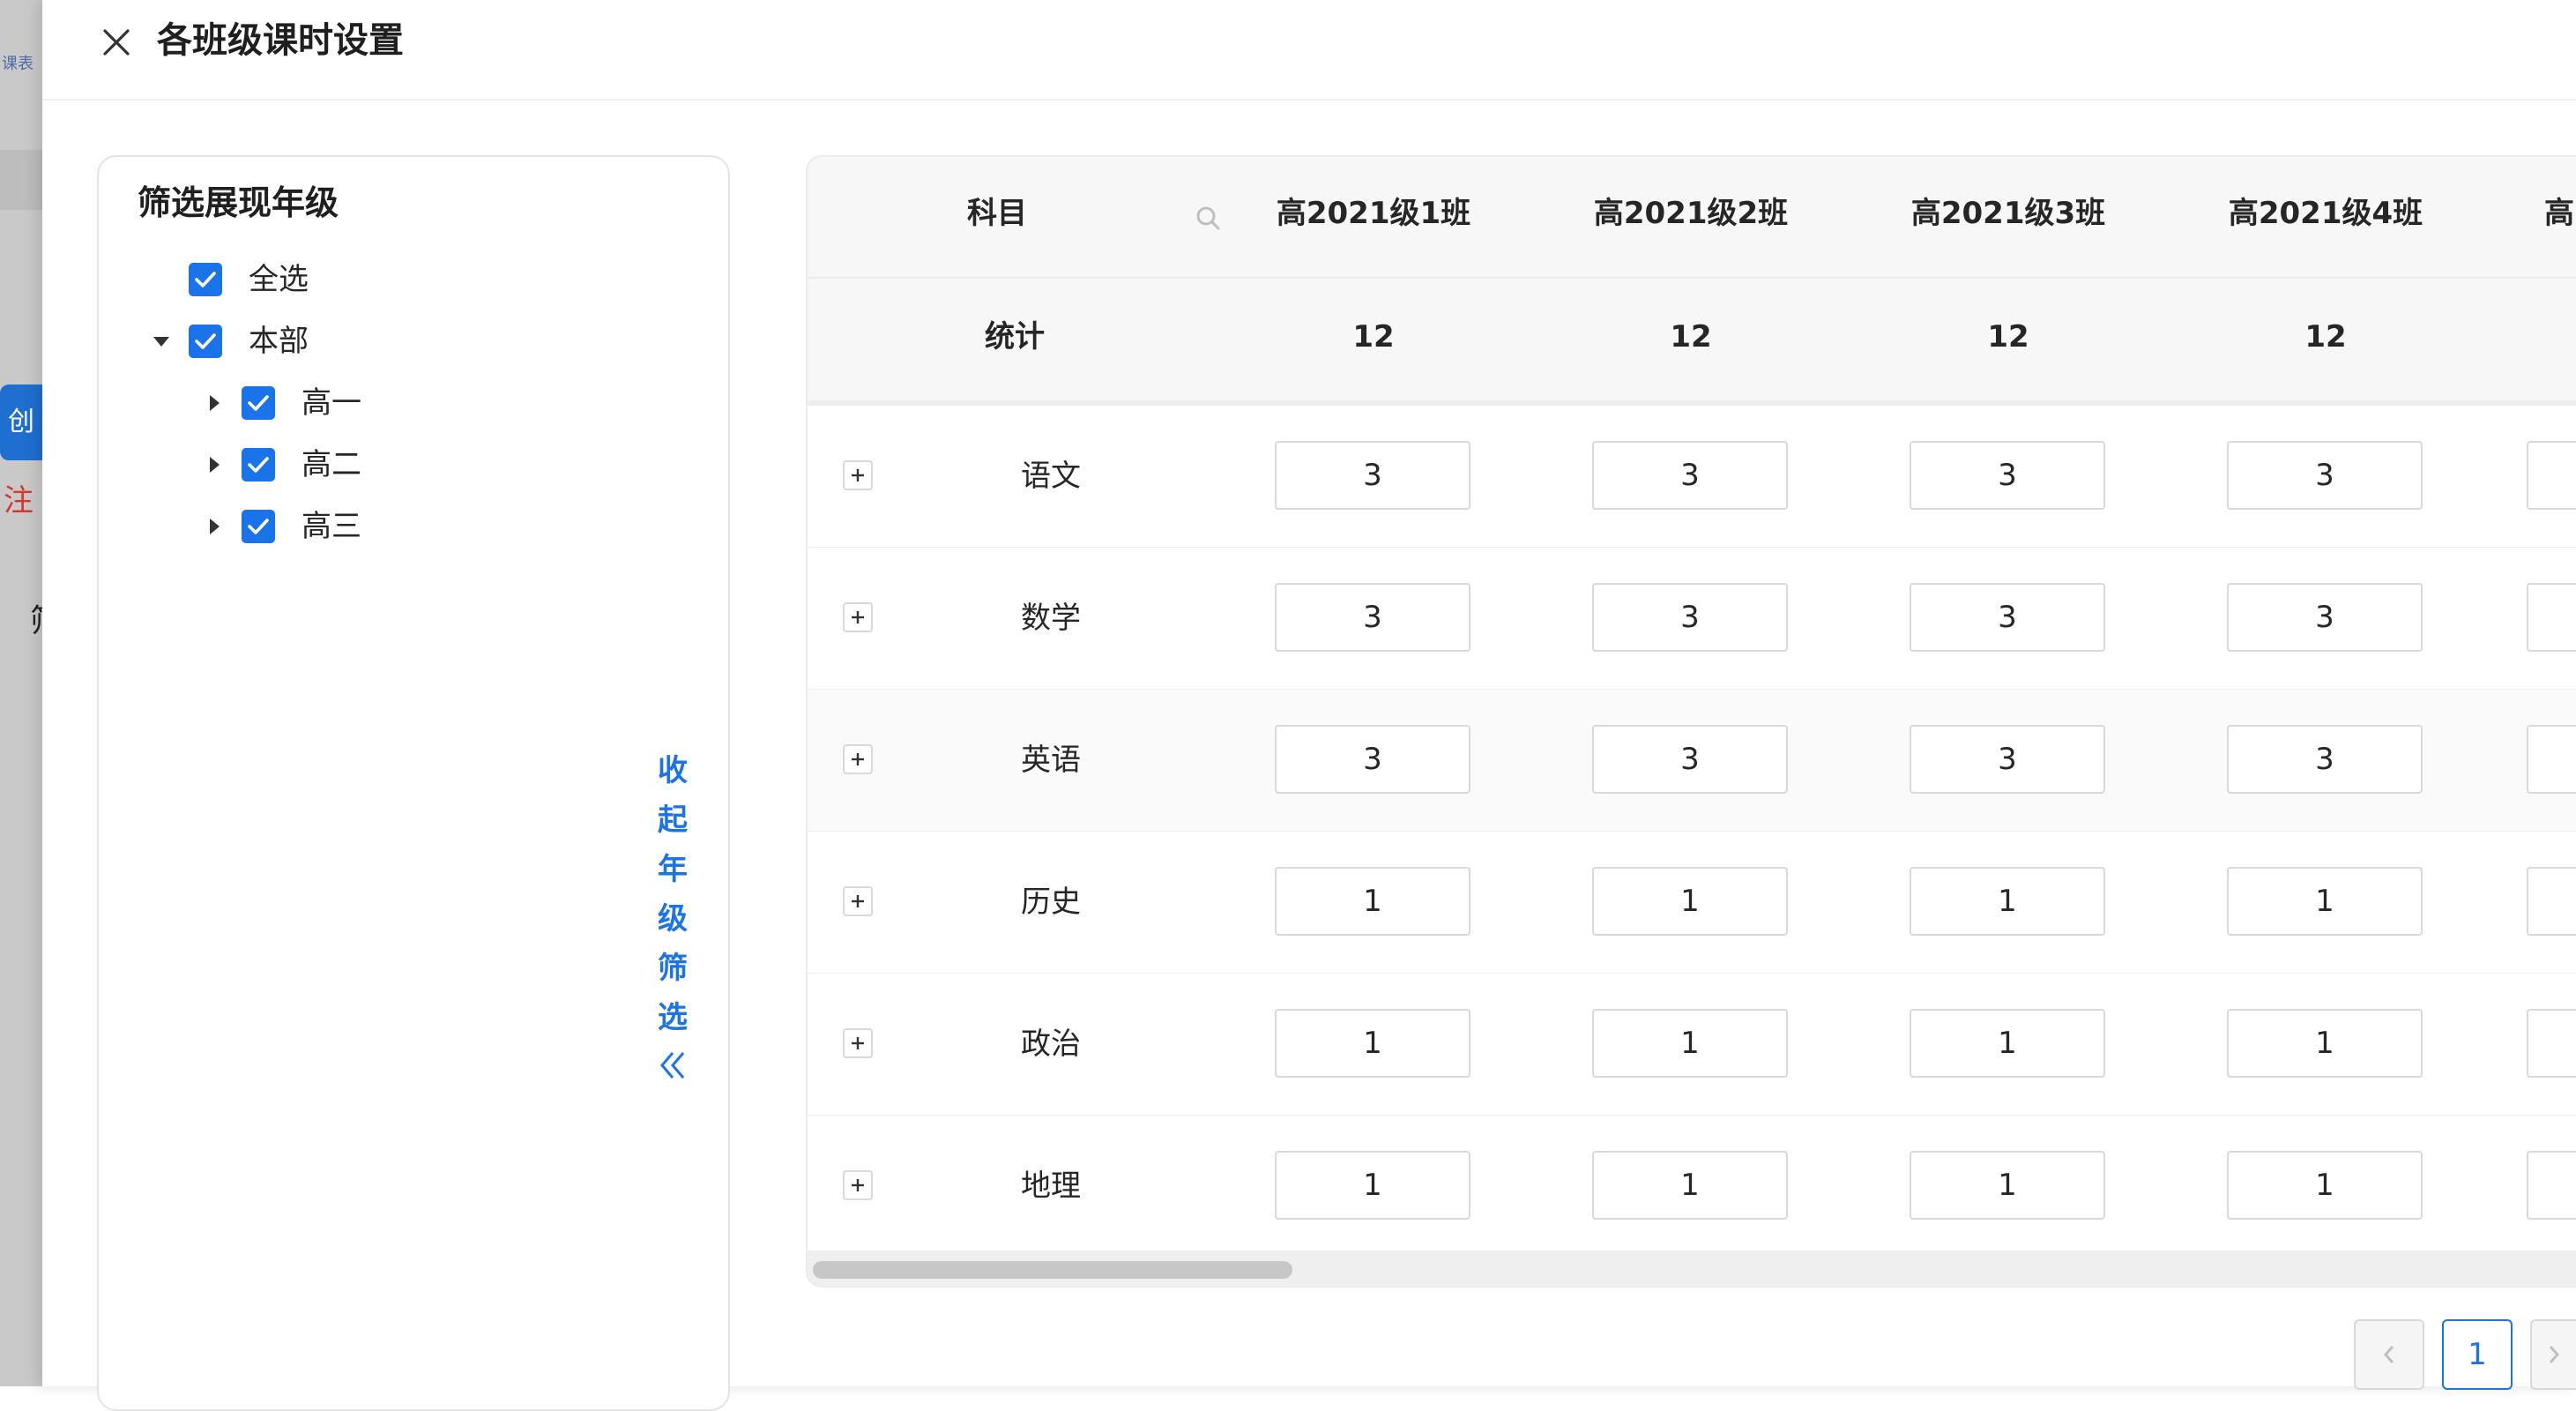 The image size is (2576, 1411). I want to click on close-button, so click(116, 42).